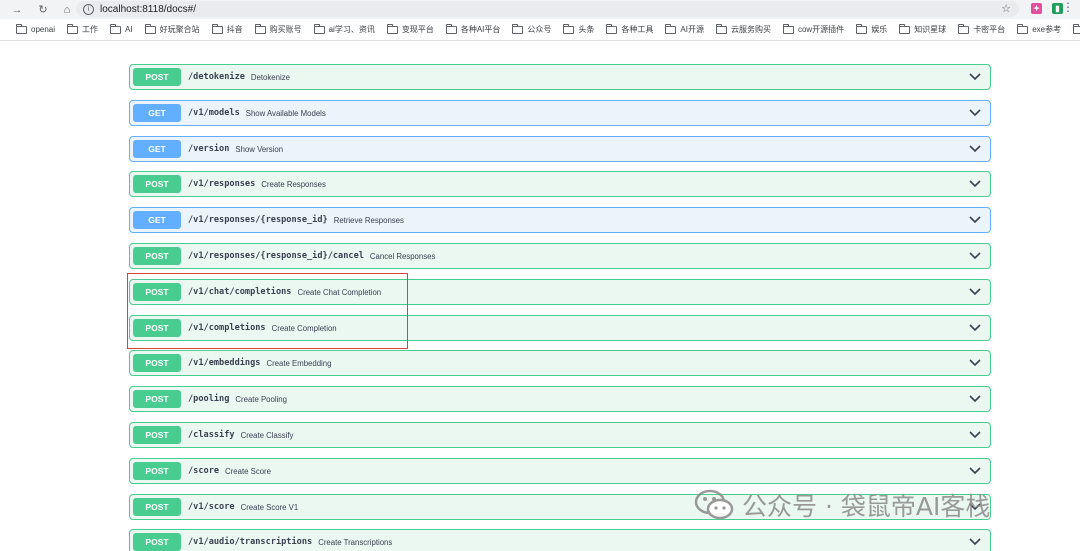 The height and width of the screenshot is (551, 1080). What do you see at coordinates (547, 9) in the screenshot?
I see `address-bar: i localhost:8118/docs#/ ☆` at bounding box center [547, 9].